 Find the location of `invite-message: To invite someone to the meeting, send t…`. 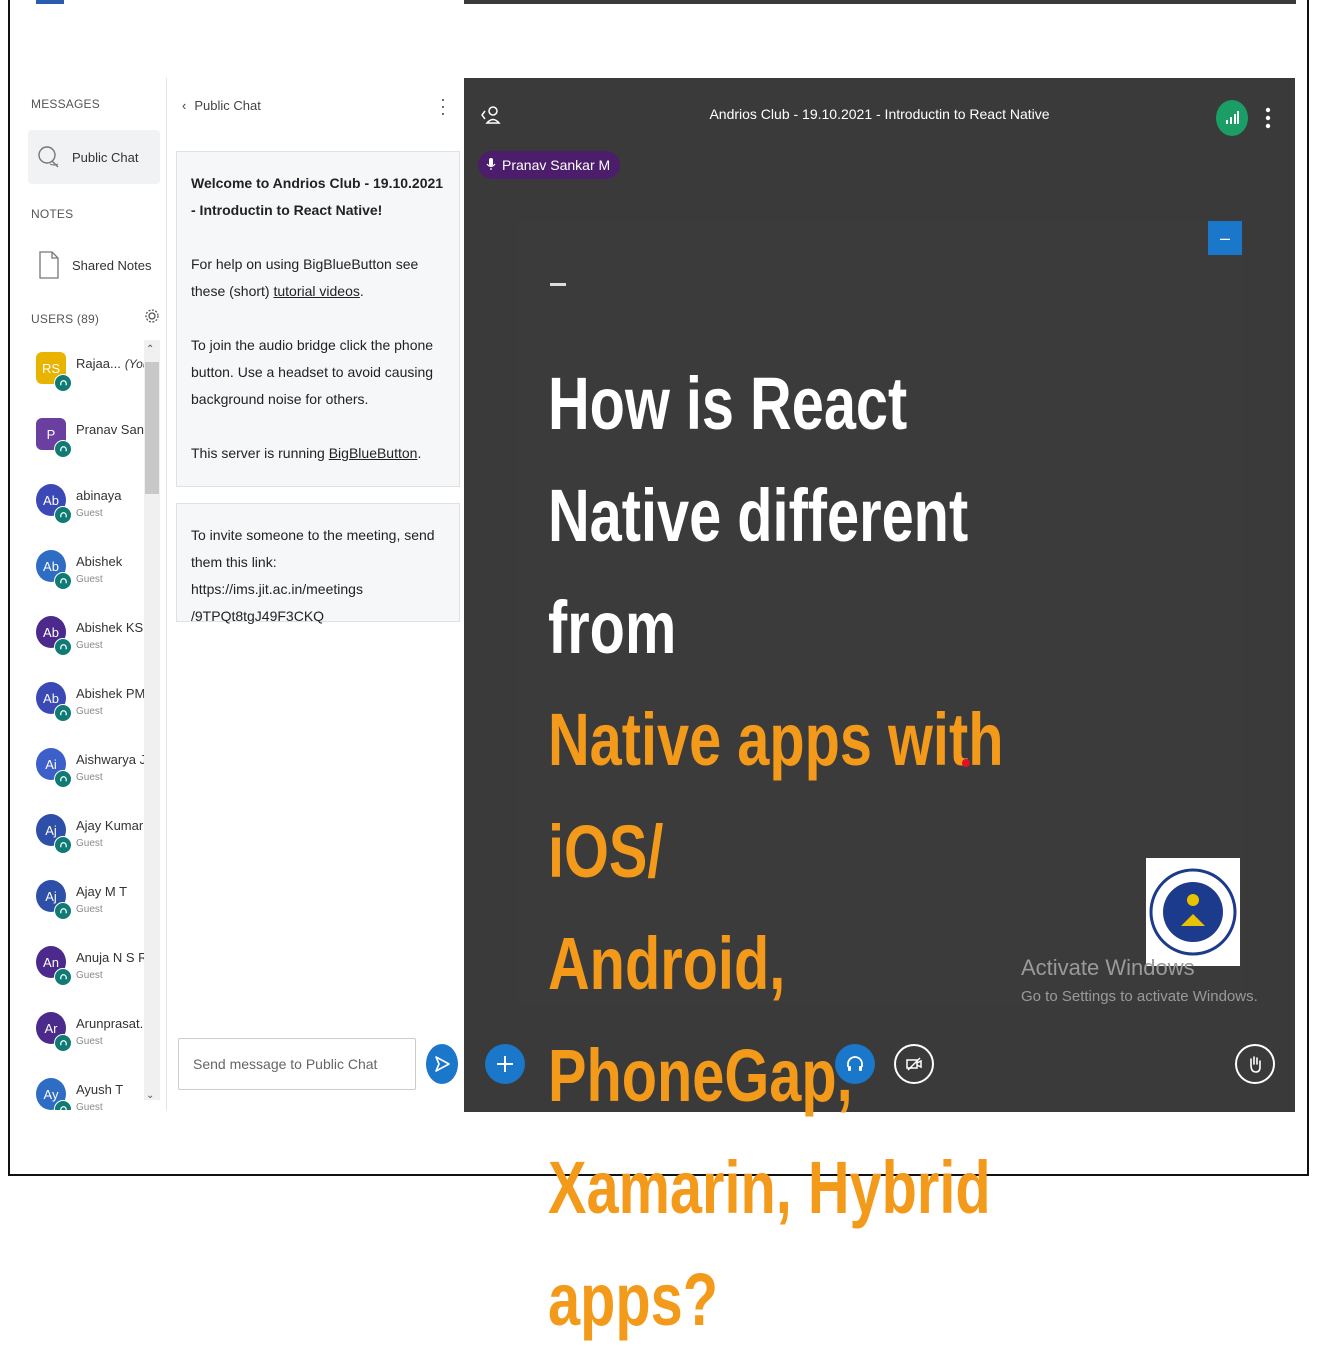

invite-message: To invite someone to the meeting, send t… is located at coordinates (318, 563).